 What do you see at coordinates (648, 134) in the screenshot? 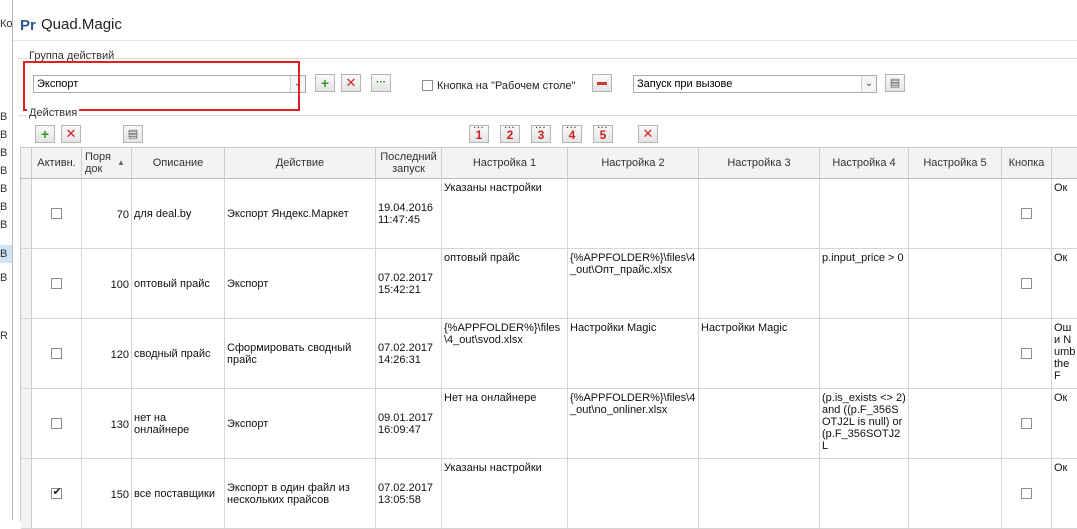
I see `clear-settings-button: ✕` at bounding box center [648, 134].